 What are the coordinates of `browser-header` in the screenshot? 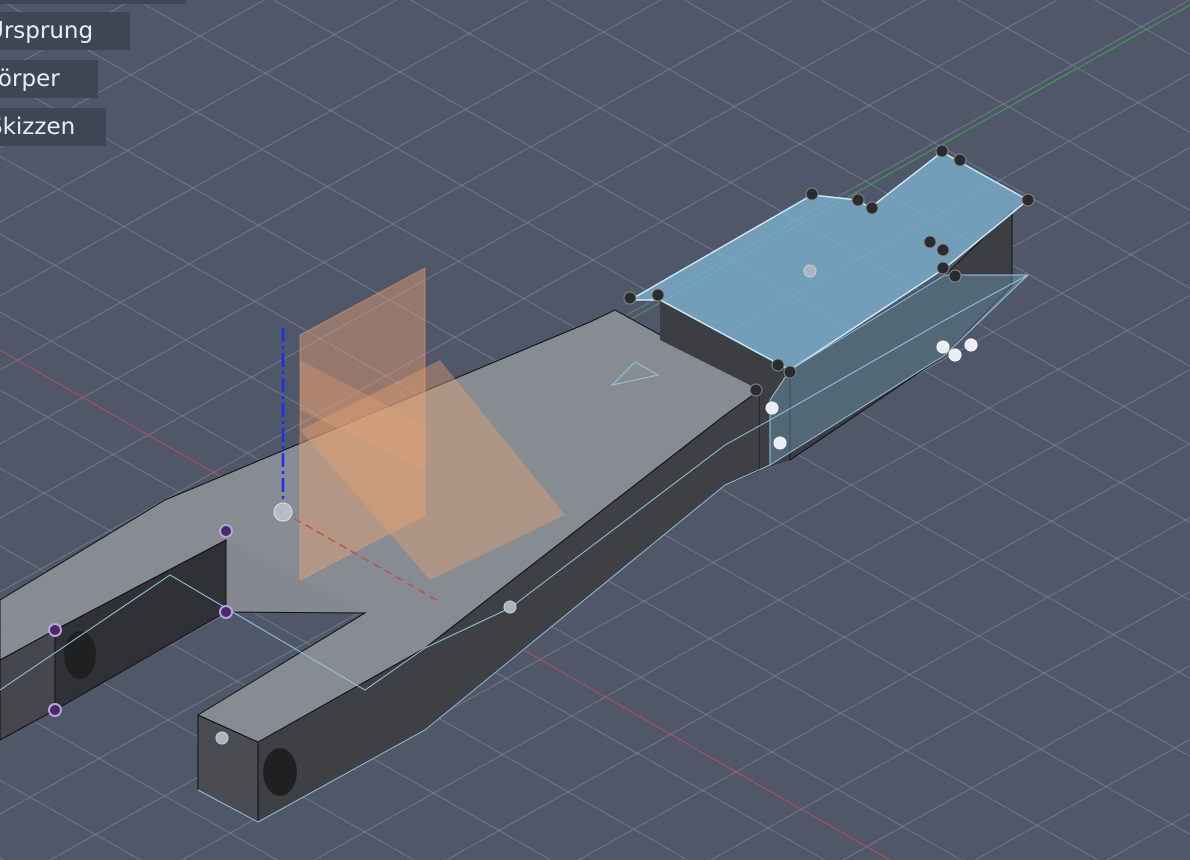 It's located at (93, 2).